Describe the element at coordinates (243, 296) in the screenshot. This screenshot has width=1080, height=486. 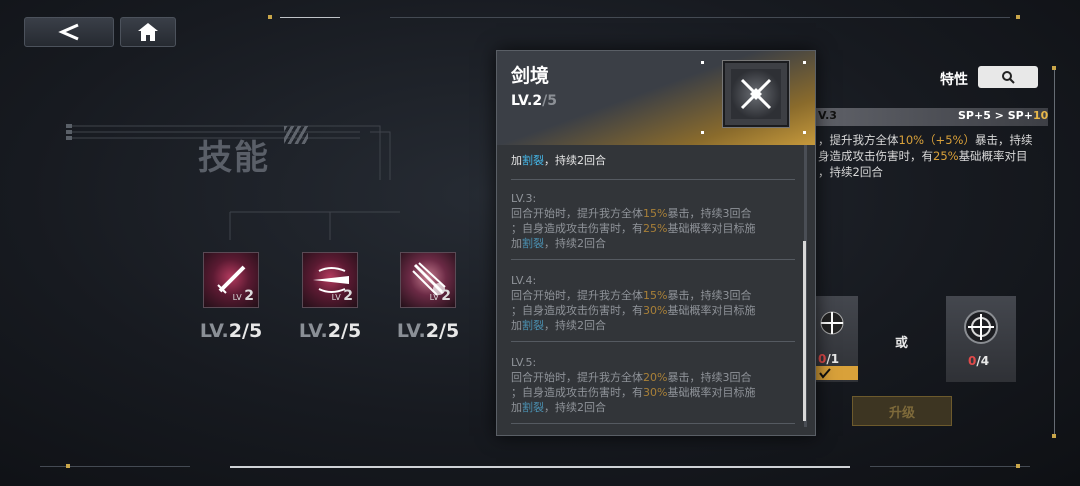
I see `skill-slot-1-small-level: LV 2` at that location.